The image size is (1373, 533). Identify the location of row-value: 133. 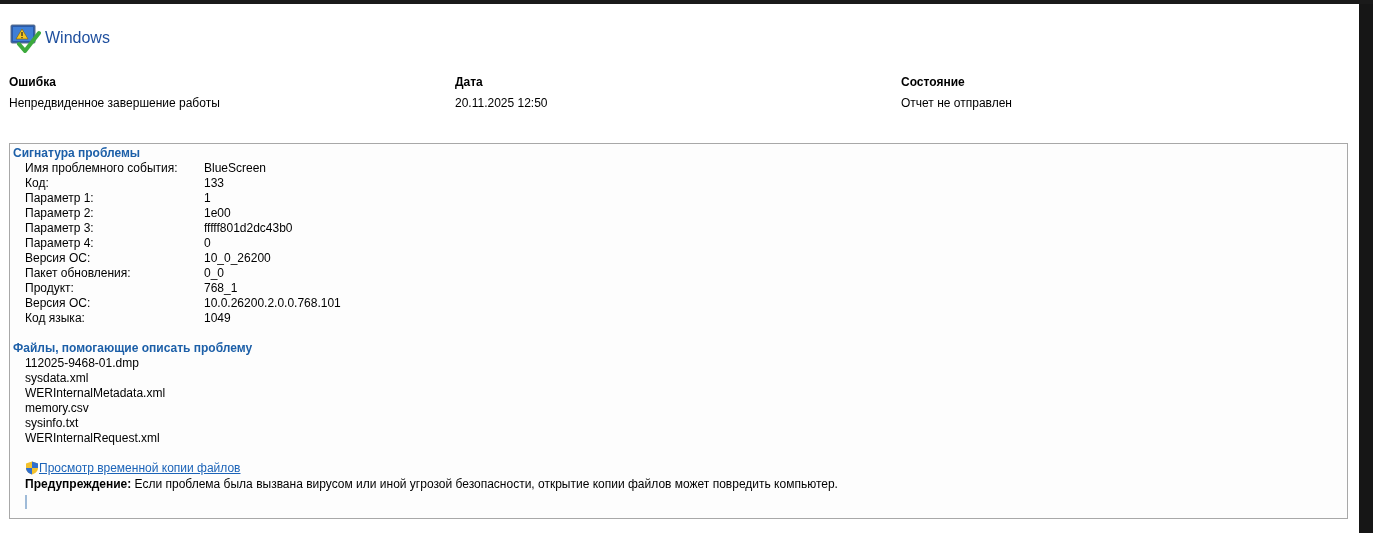
(215, 183).